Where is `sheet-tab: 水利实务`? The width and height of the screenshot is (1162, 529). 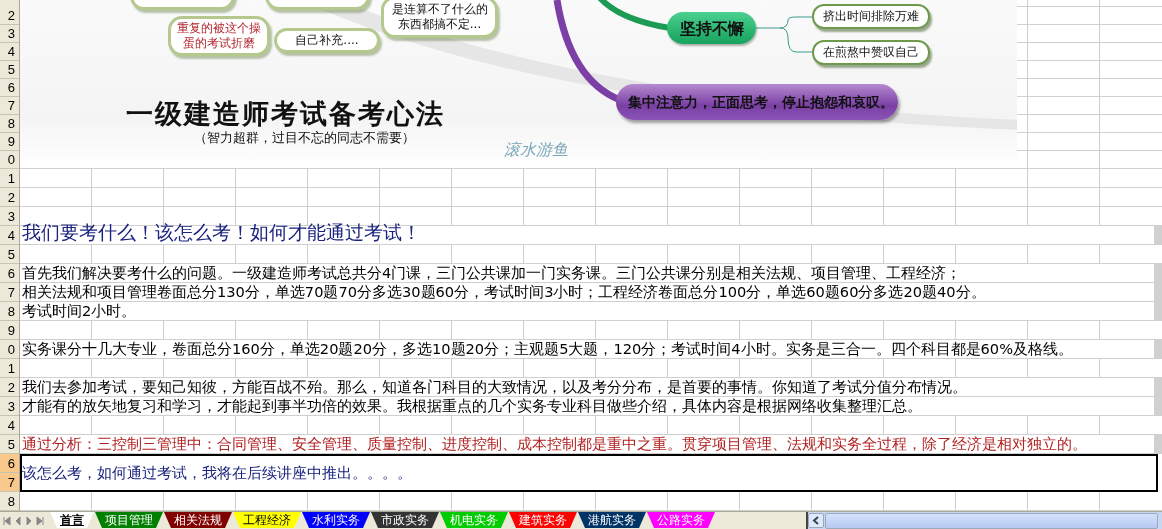 sheet-tab: 水利实务 is located at coordinates (336, 520).